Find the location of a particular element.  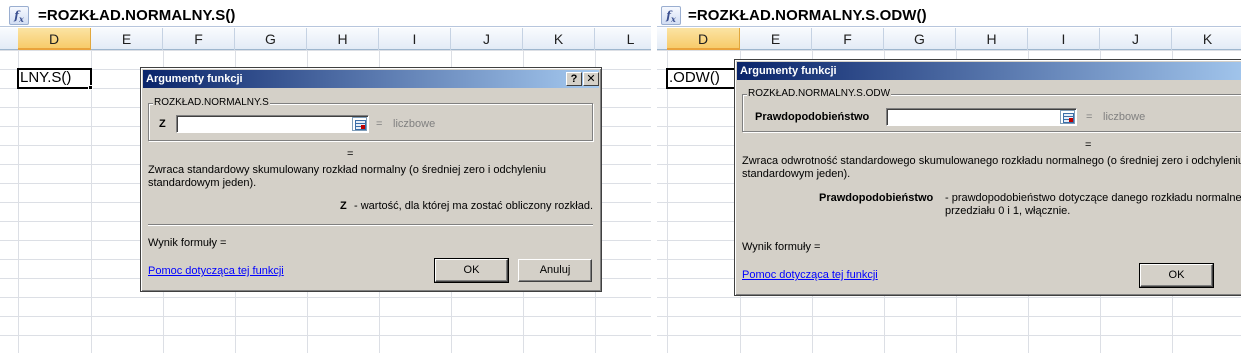

group-label: ROZKŁAD.NORMALNY.S is located at coordinates (211, 102).